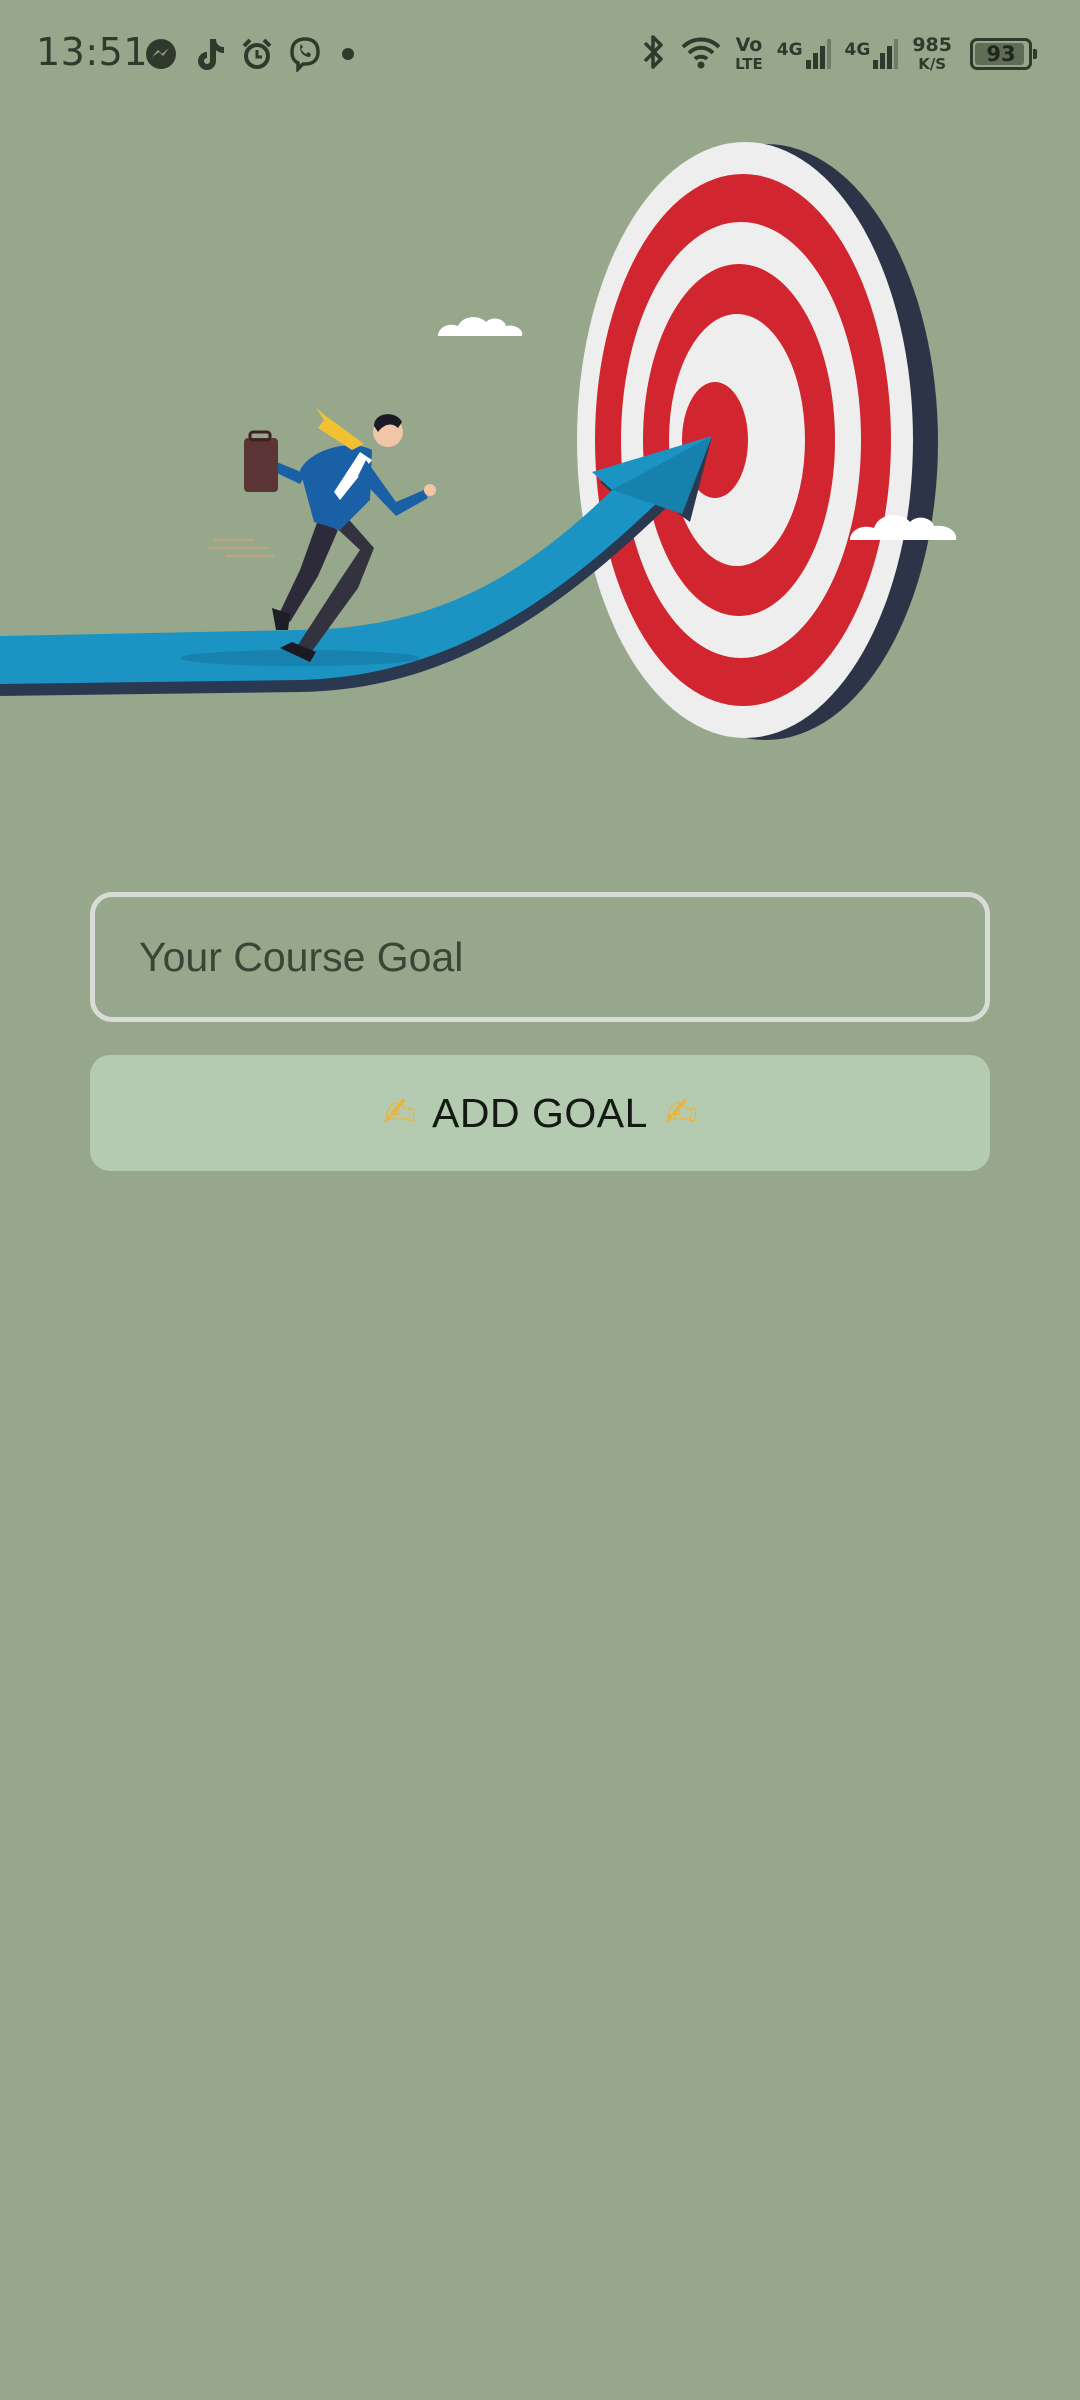 This screenshot has width=1080, height=2400. Describe the element at coordinates (1001, 54) in the screenshot. I see `battery-level: 93` at that location.